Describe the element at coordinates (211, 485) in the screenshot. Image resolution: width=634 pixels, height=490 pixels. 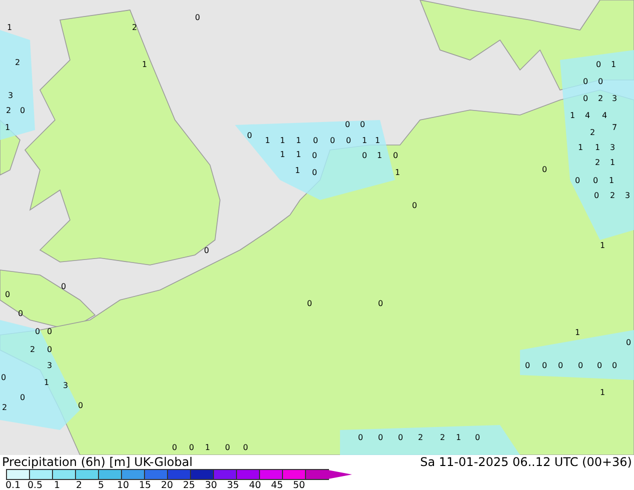
I see `scale-label: 30` at that location.